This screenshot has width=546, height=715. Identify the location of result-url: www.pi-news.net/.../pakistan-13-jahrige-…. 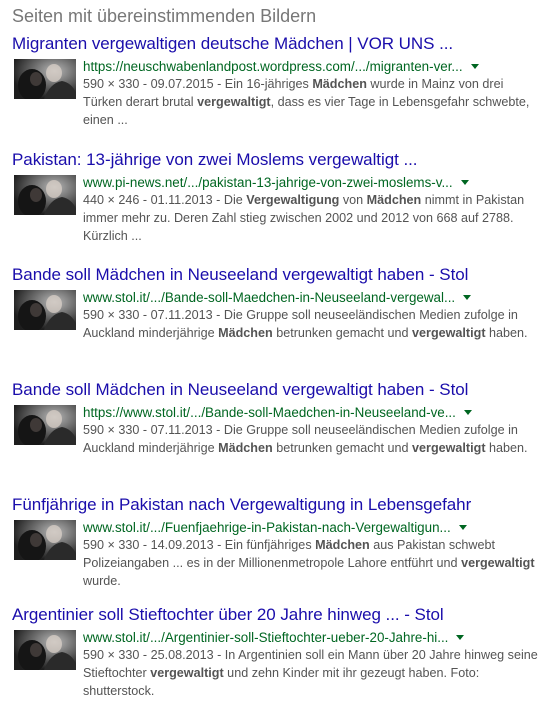
(268, 182).